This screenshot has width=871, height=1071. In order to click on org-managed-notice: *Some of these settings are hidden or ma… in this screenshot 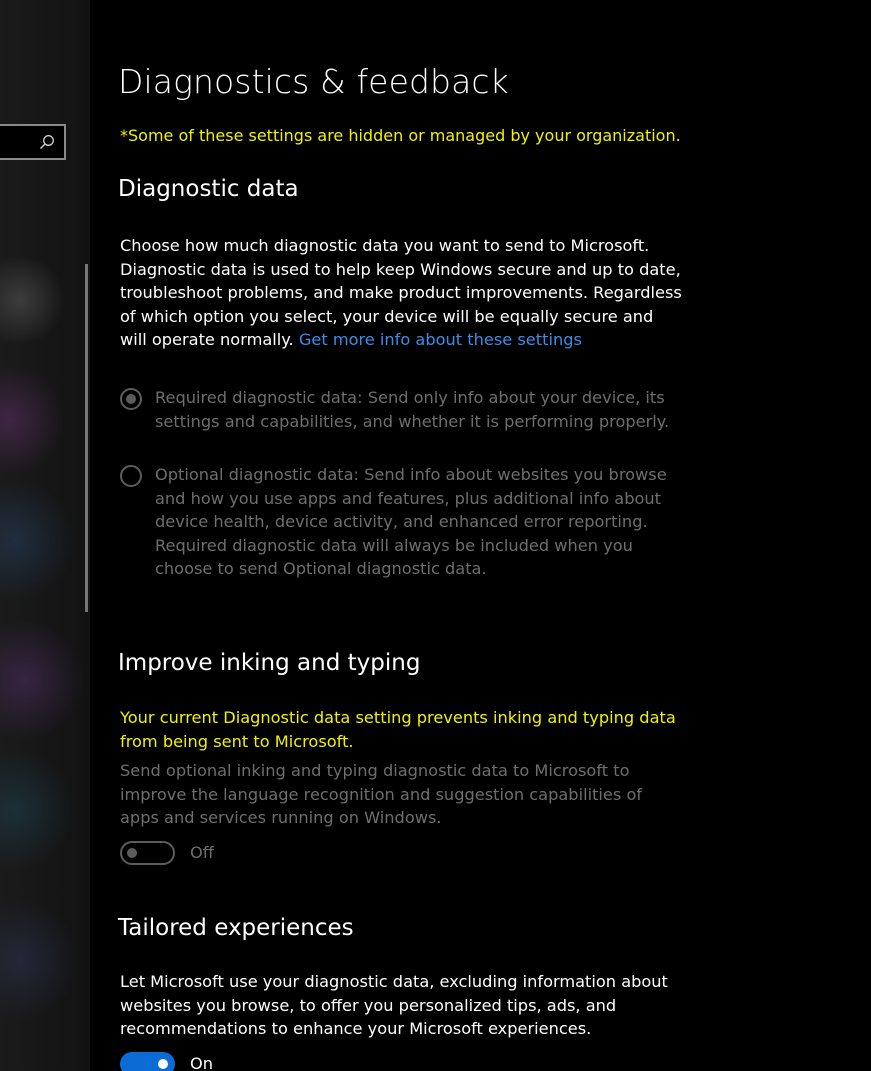, I will do `click(400, 135)`.